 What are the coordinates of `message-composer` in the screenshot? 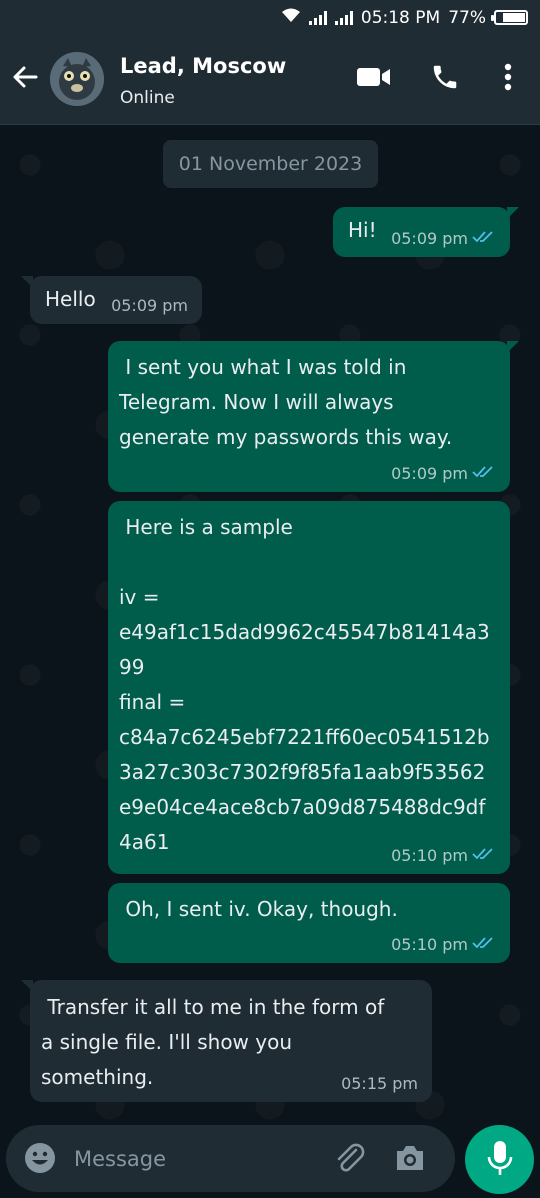 It's located at (230, 1158).